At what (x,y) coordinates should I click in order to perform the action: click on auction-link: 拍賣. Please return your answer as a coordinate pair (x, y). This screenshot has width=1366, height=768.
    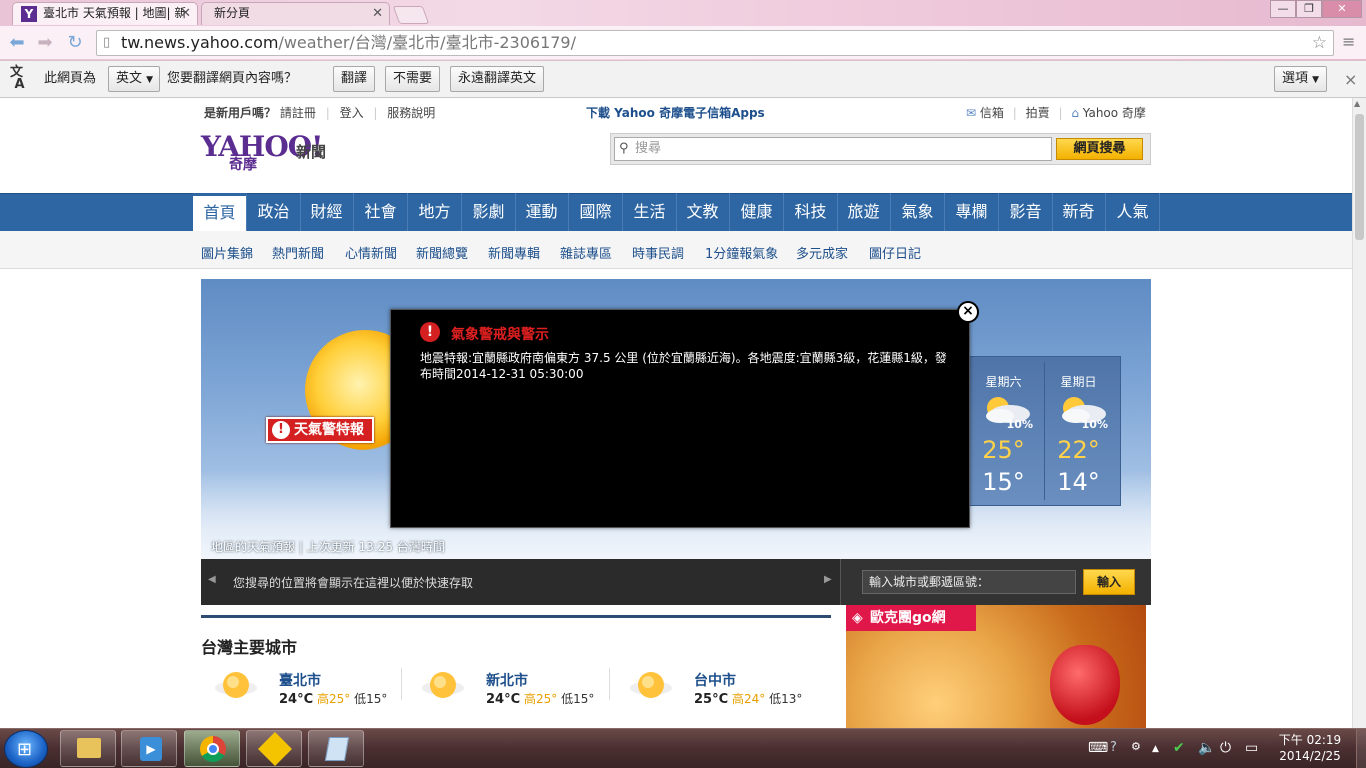
    Looking at the image, I should click on (1038, 113).